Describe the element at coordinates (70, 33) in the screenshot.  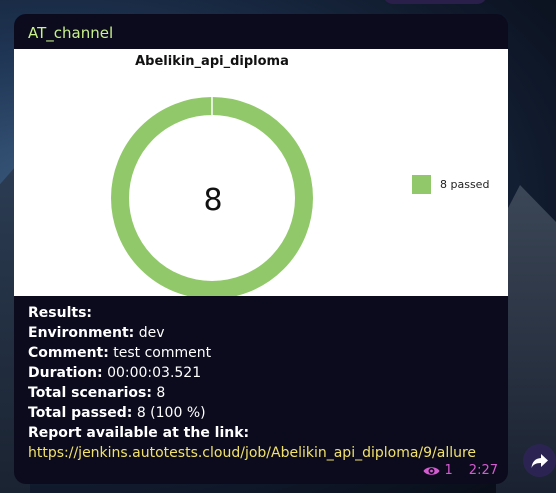
I see `channel-name: AT_channel` at that location.